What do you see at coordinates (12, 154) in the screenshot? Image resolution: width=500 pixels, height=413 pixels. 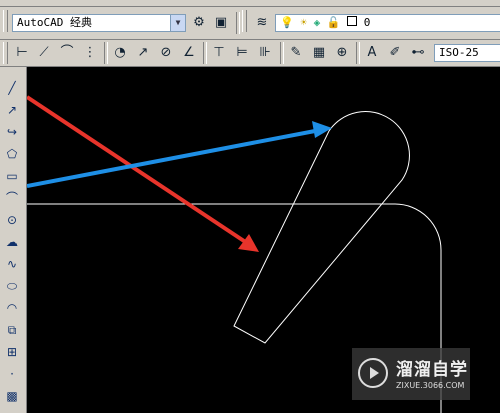 I see `polygon-icon: ⬠` at bounding box center [12, 154].